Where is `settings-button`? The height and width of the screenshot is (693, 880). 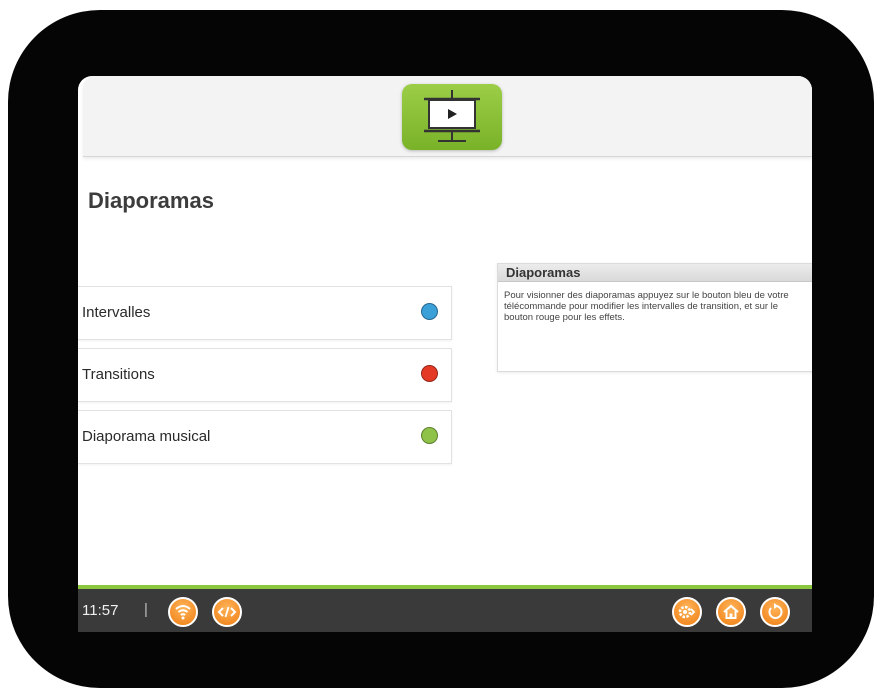 settings-button is located at coordinates (687, 612).